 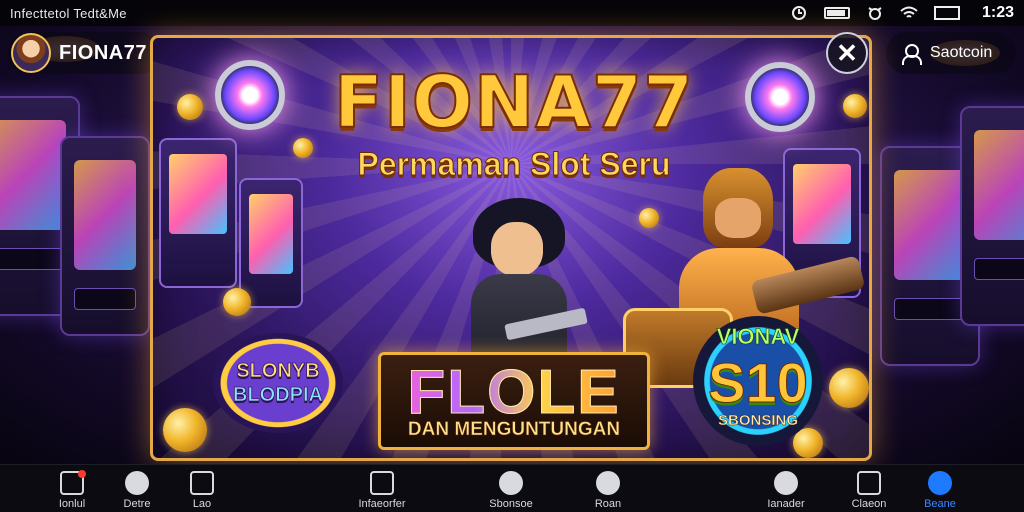 What do you see at coordinates (514, 164) in the screenshot?
I see `promo-subtitle: Permaman Slot Seru` at bounding box center [514, 164].